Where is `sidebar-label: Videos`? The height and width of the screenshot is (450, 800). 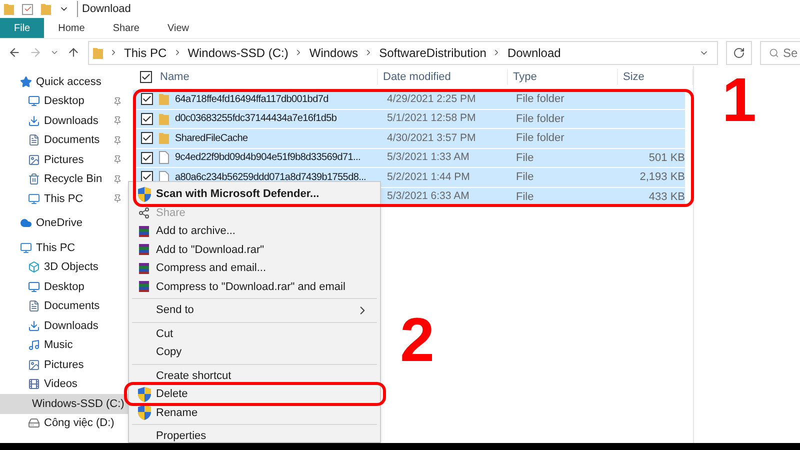 sidebar-label: Videos is located at coordinates (61, 384).